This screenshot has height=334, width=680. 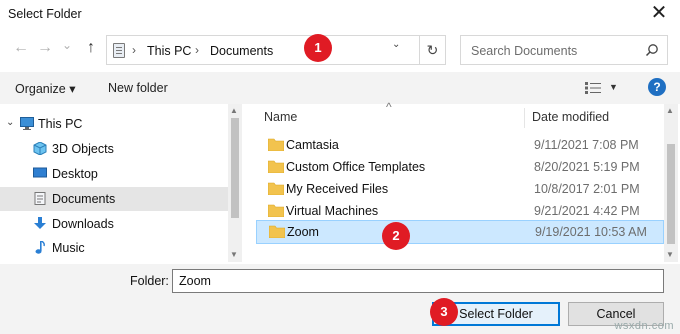 I want to click on file-date: 9/21/2021 4:42 PM, so click(x=587, y=211).